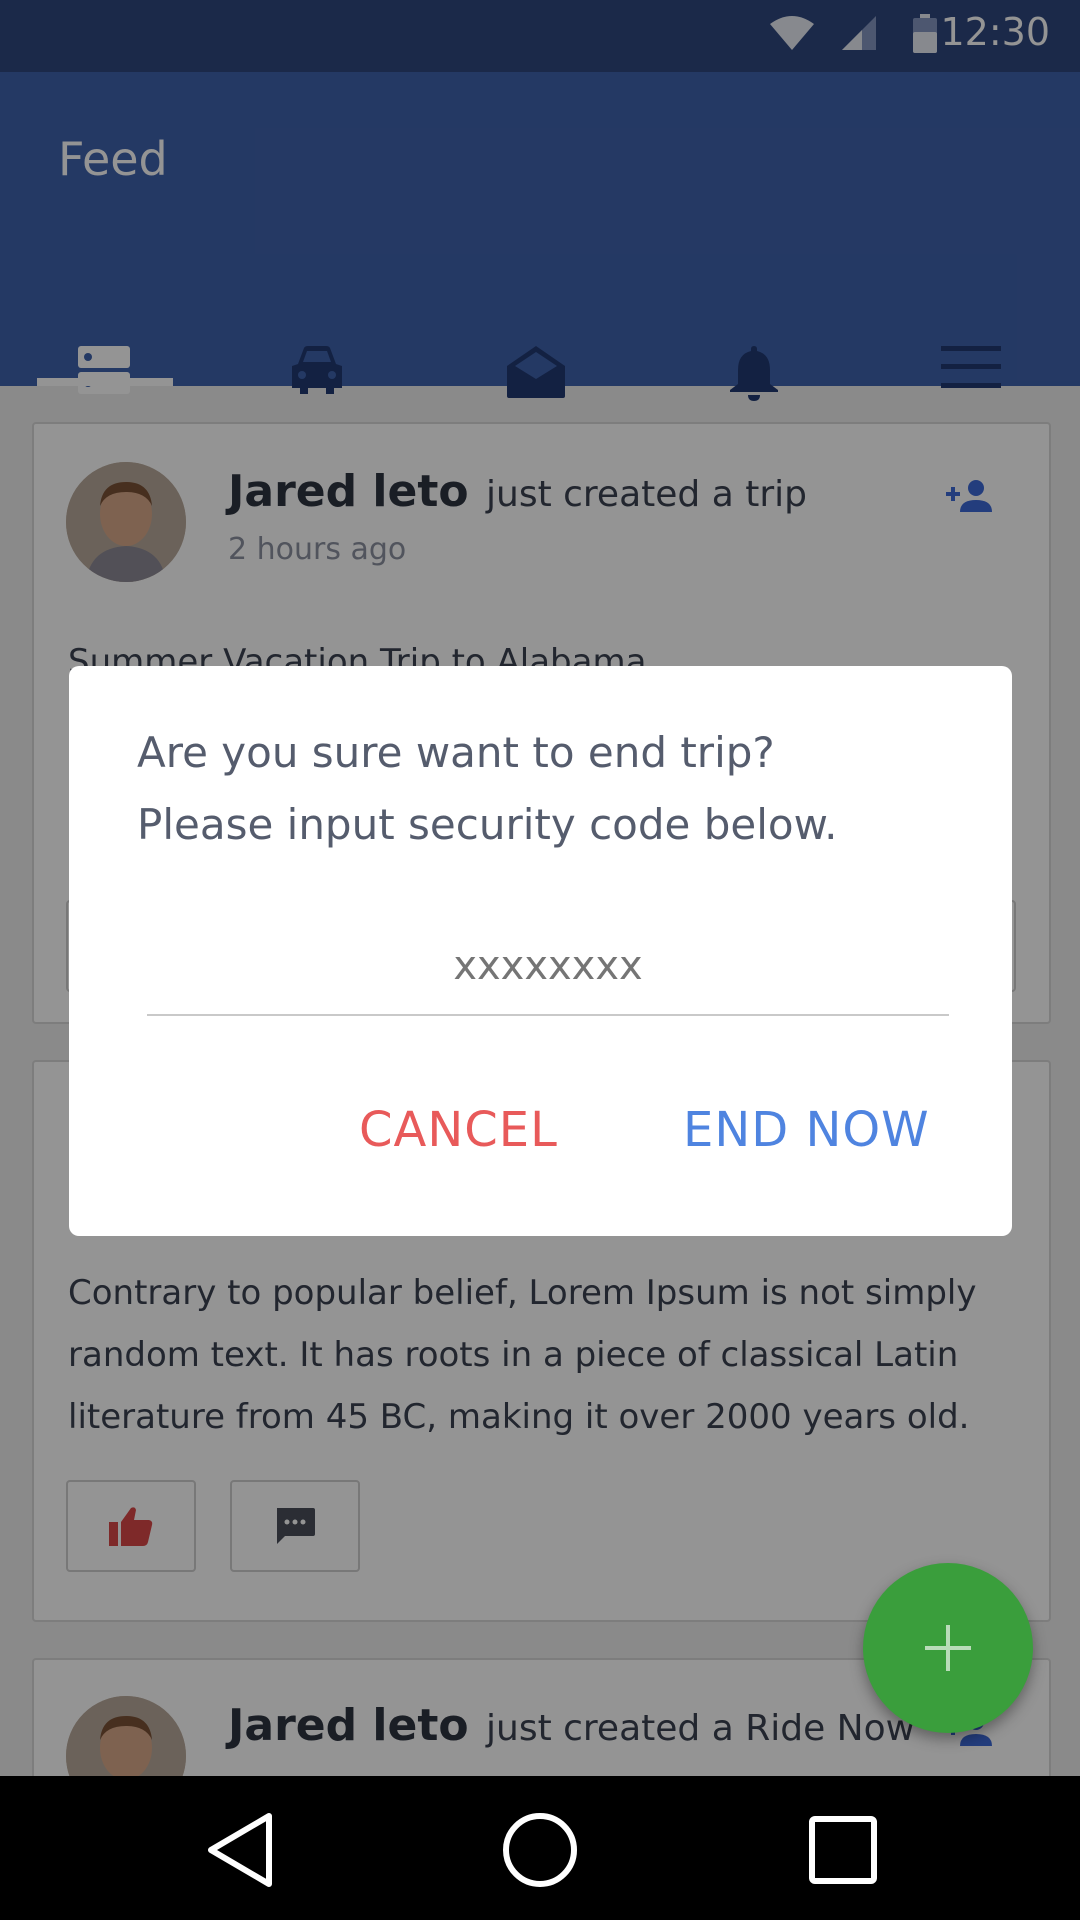 Image resolution: width=1080 pixels, height=1920 pixels. I want to click on nav-recents-button, so click(843, 1850).